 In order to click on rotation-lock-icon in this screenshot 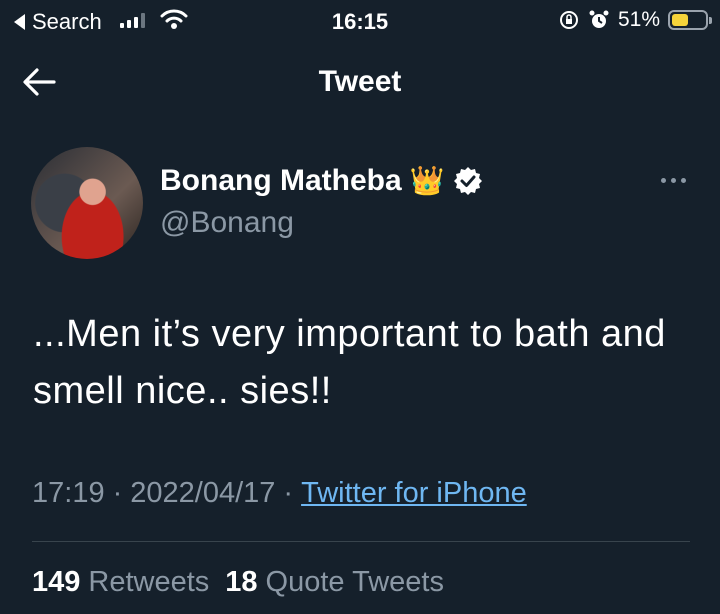, I will do `click(568, 20)`.